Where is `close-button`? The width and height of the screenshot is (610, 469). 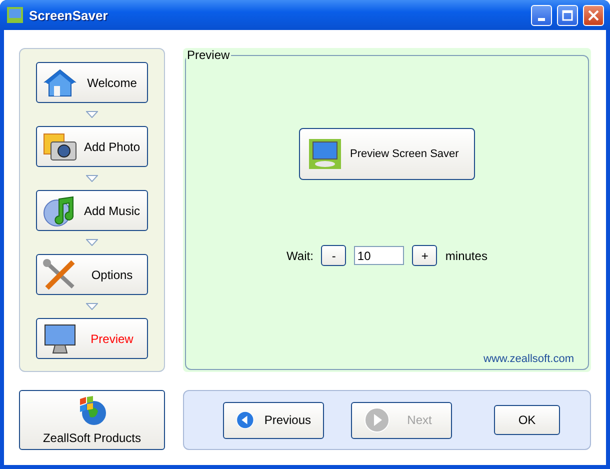 close-button is located at coordinates (593, 15).